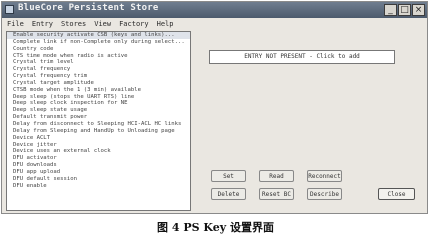 The height and width of the screenshot is (242, 431). I want to click on app-icon, so click(9, 9).